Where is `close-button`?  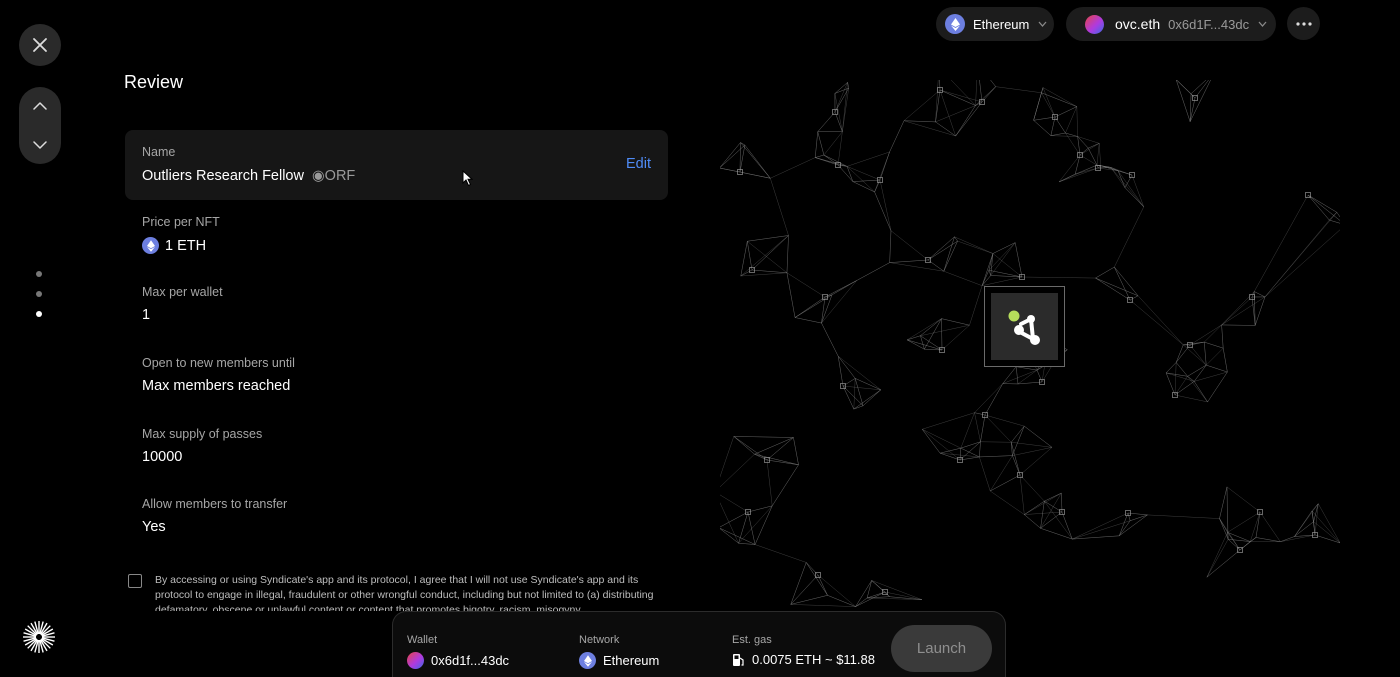 close-button is located at coordinates (40, 45).